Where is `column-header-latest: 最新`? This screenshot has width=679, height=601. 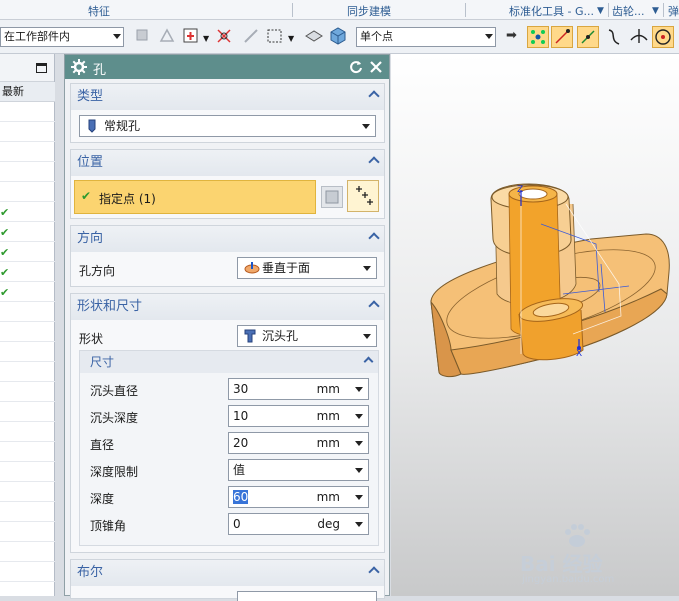 column-header-latest: 最新 is located at coordinates (27, 92).